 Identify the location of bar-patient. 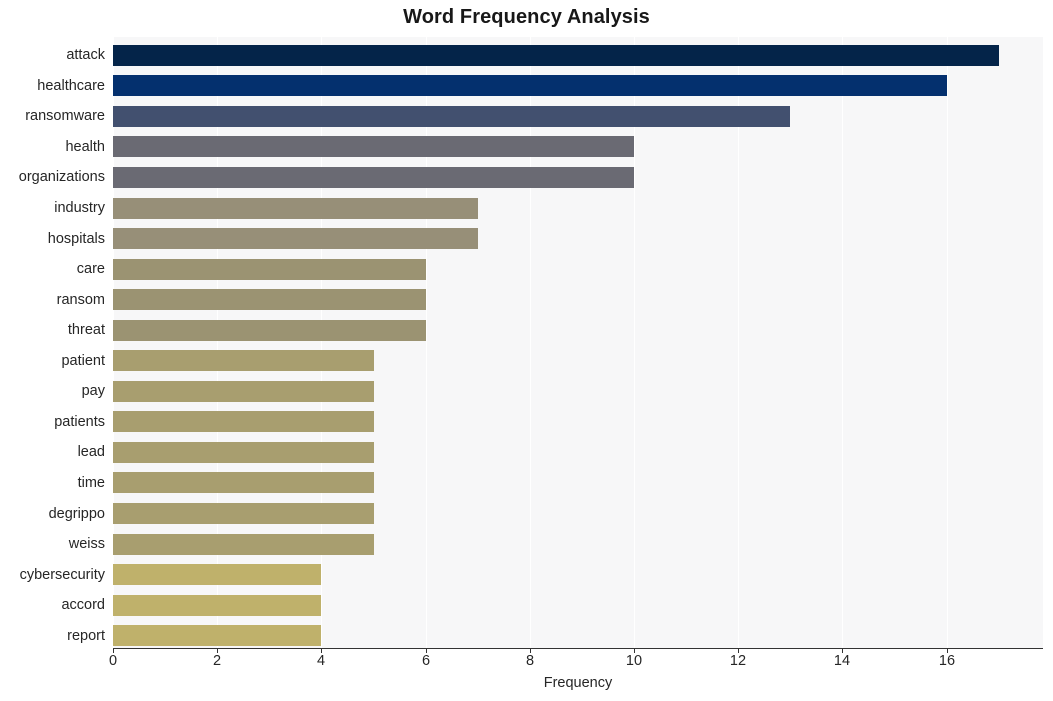
(243, 361).